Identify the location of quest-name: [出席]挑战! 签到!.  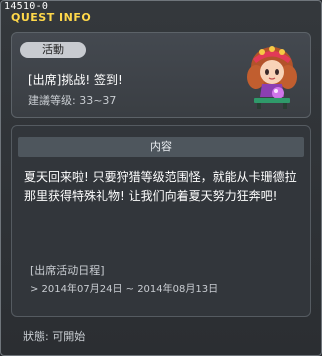
(75, 80).